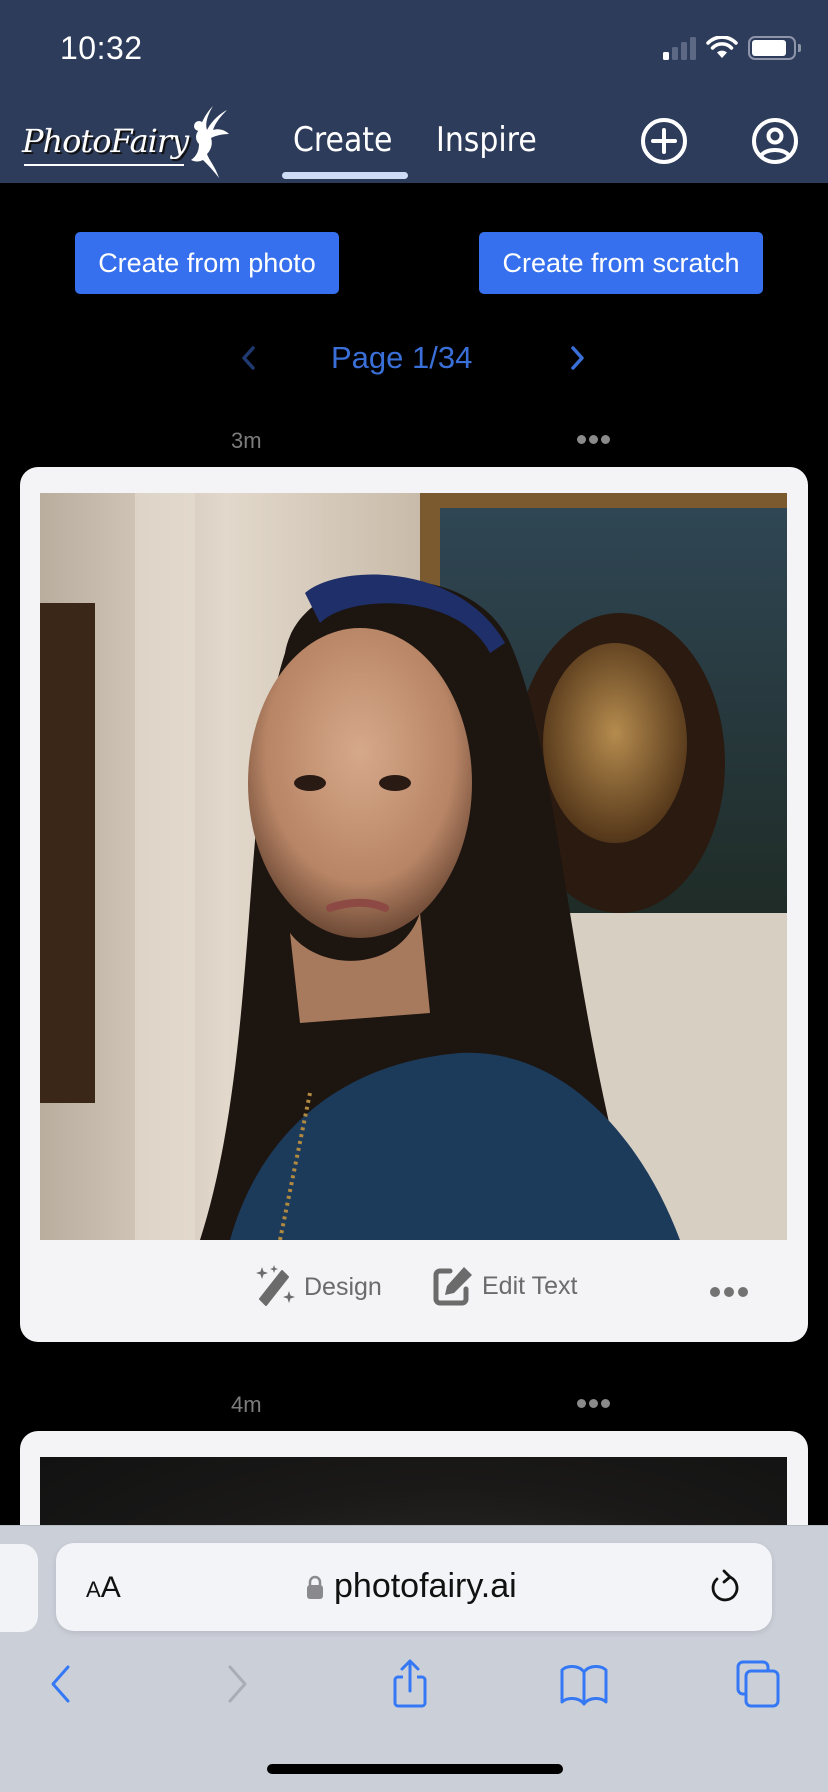 The height and width of the screenshot is (1792, 828). What do you see at coordinates (415, 1769) in the screenshot?
I see `home-indicator` at bounding box center [415, 1769].